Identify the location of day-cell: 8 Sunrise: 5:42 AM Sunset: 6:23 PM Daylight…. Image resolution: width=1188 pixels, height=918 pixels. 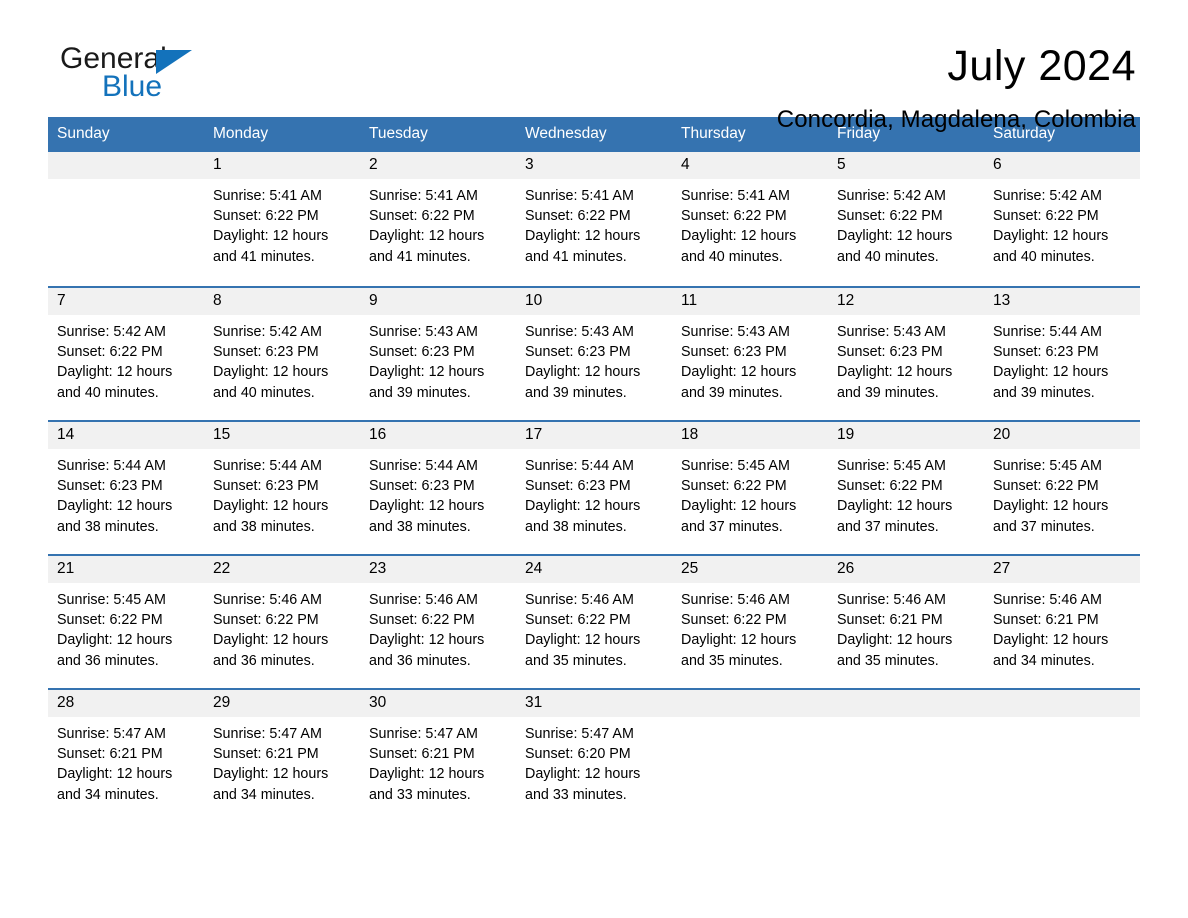
(282, 354).